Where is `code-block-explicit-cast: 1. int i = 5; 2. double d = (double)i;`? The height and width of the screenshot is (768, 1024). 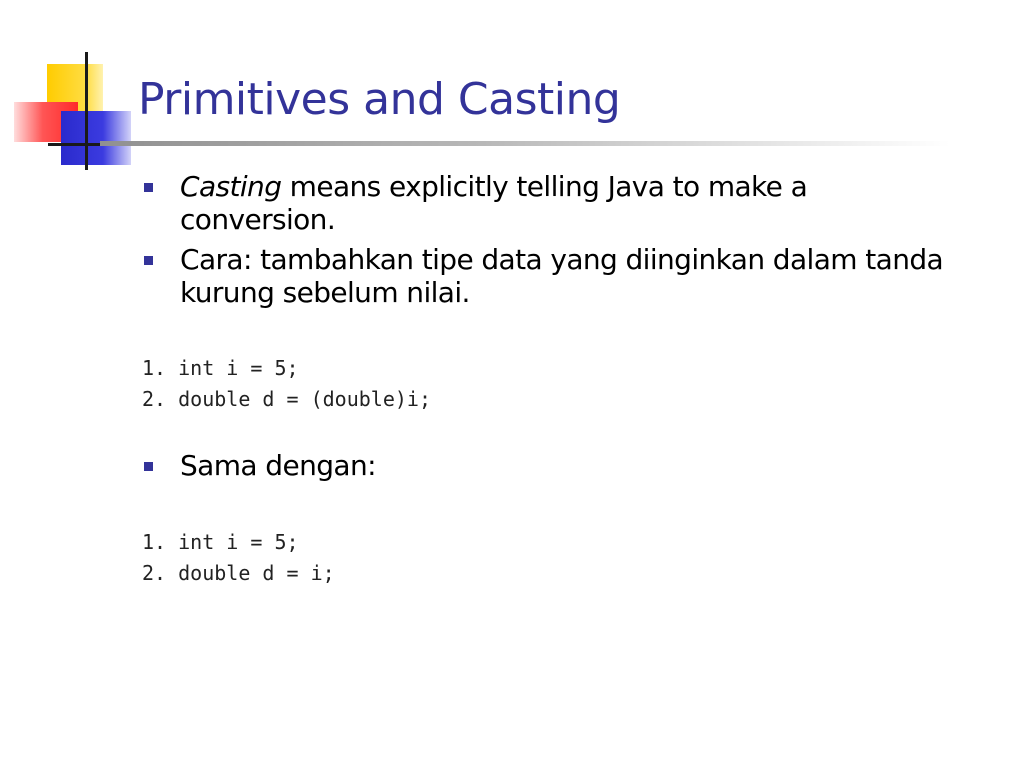
code-block-explicit-cast: 1. int i = 5; 2. double d = (double)i; is located at coordinates (286, 384).